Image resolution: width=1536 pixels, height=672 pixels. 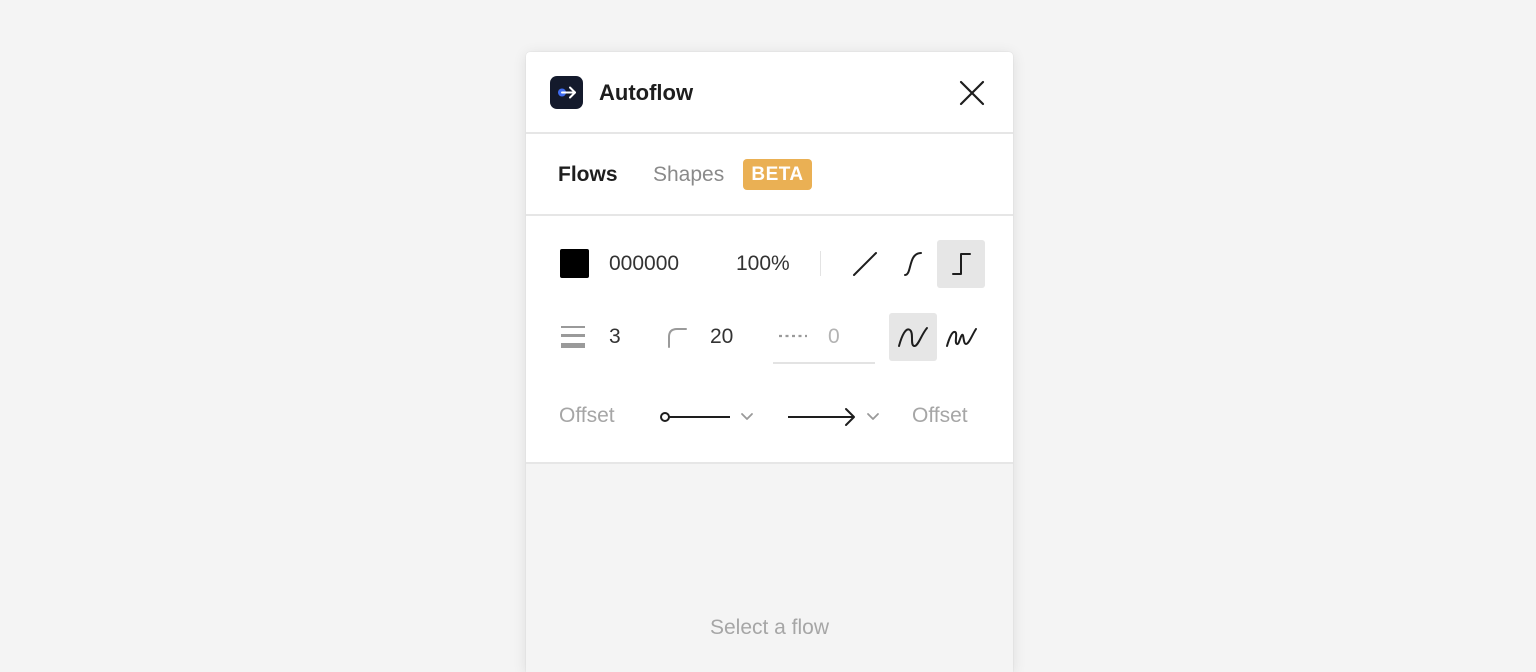 I want to click on tab-shapes: Shapes, so click(x=688, y=175).